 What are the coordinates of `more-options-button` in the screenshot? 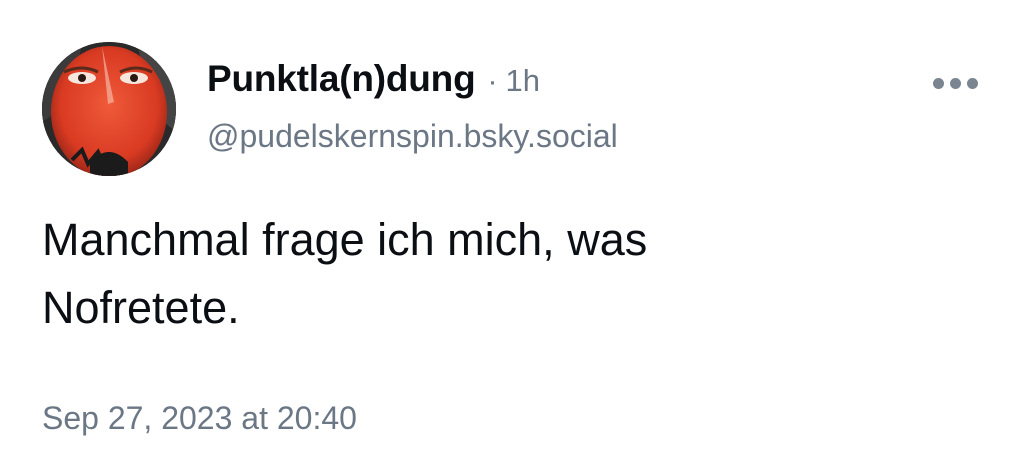 It's located at (955, 83).